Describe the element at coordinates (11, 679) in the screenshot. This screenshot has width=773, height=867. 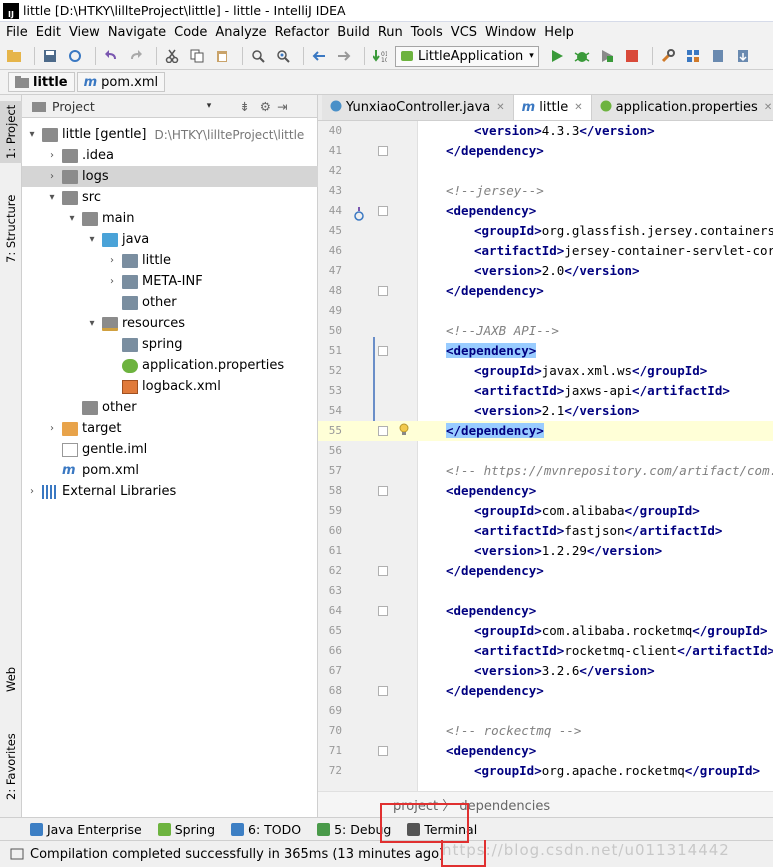
I see `tab-web: Web` at that location.